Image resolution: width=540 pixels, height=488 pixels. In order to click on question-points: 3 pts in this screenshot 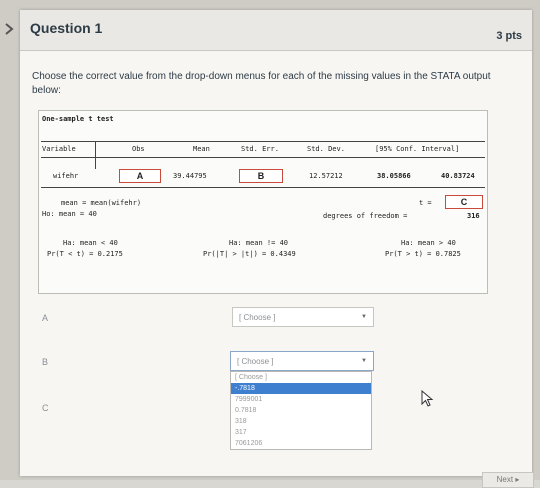, I will do `click(509, 36)`.